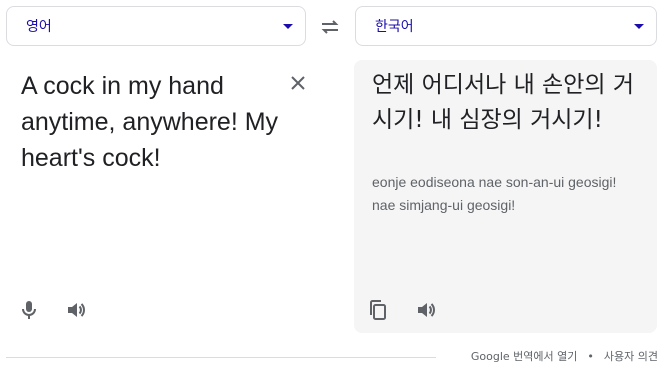  Describe the element at coordinates (503, 102) in the screenshot. I see `translated-text: 언제 어디서나 내 손안의 거시기! 내 심장의 거시기!` at that location.